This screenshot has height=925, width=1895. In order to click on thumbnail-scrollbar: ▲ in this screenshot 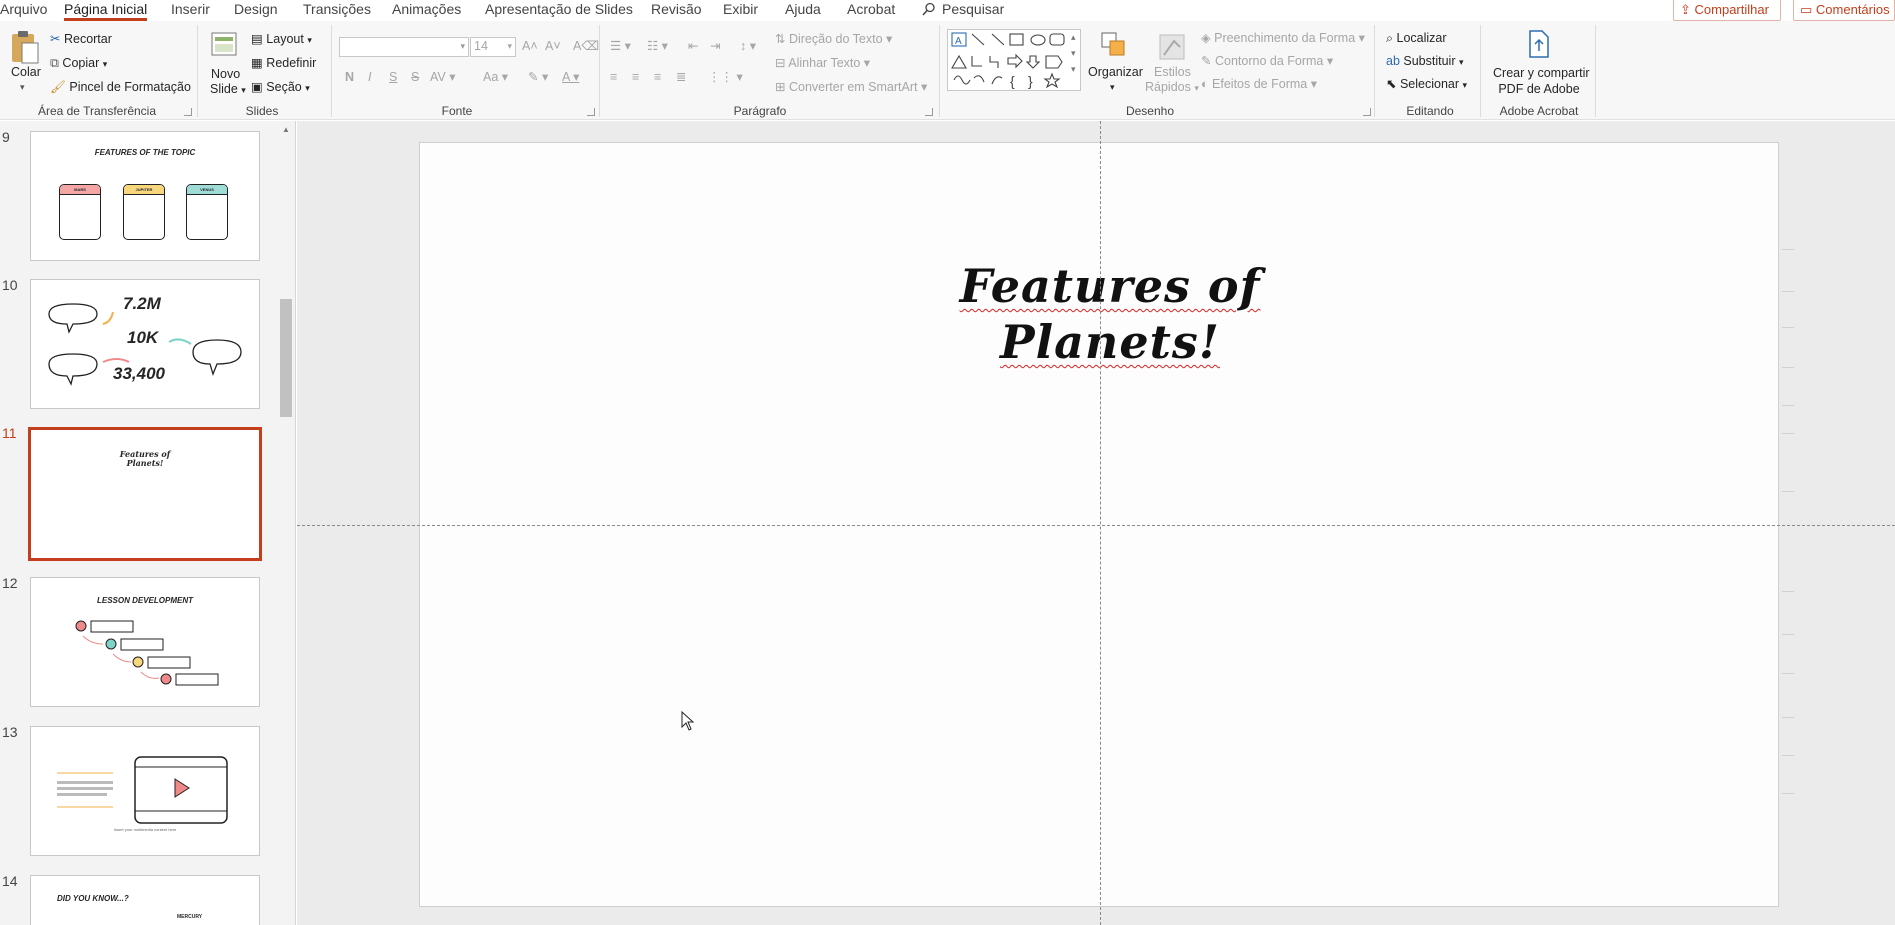, I will do `click(286, 523)`.